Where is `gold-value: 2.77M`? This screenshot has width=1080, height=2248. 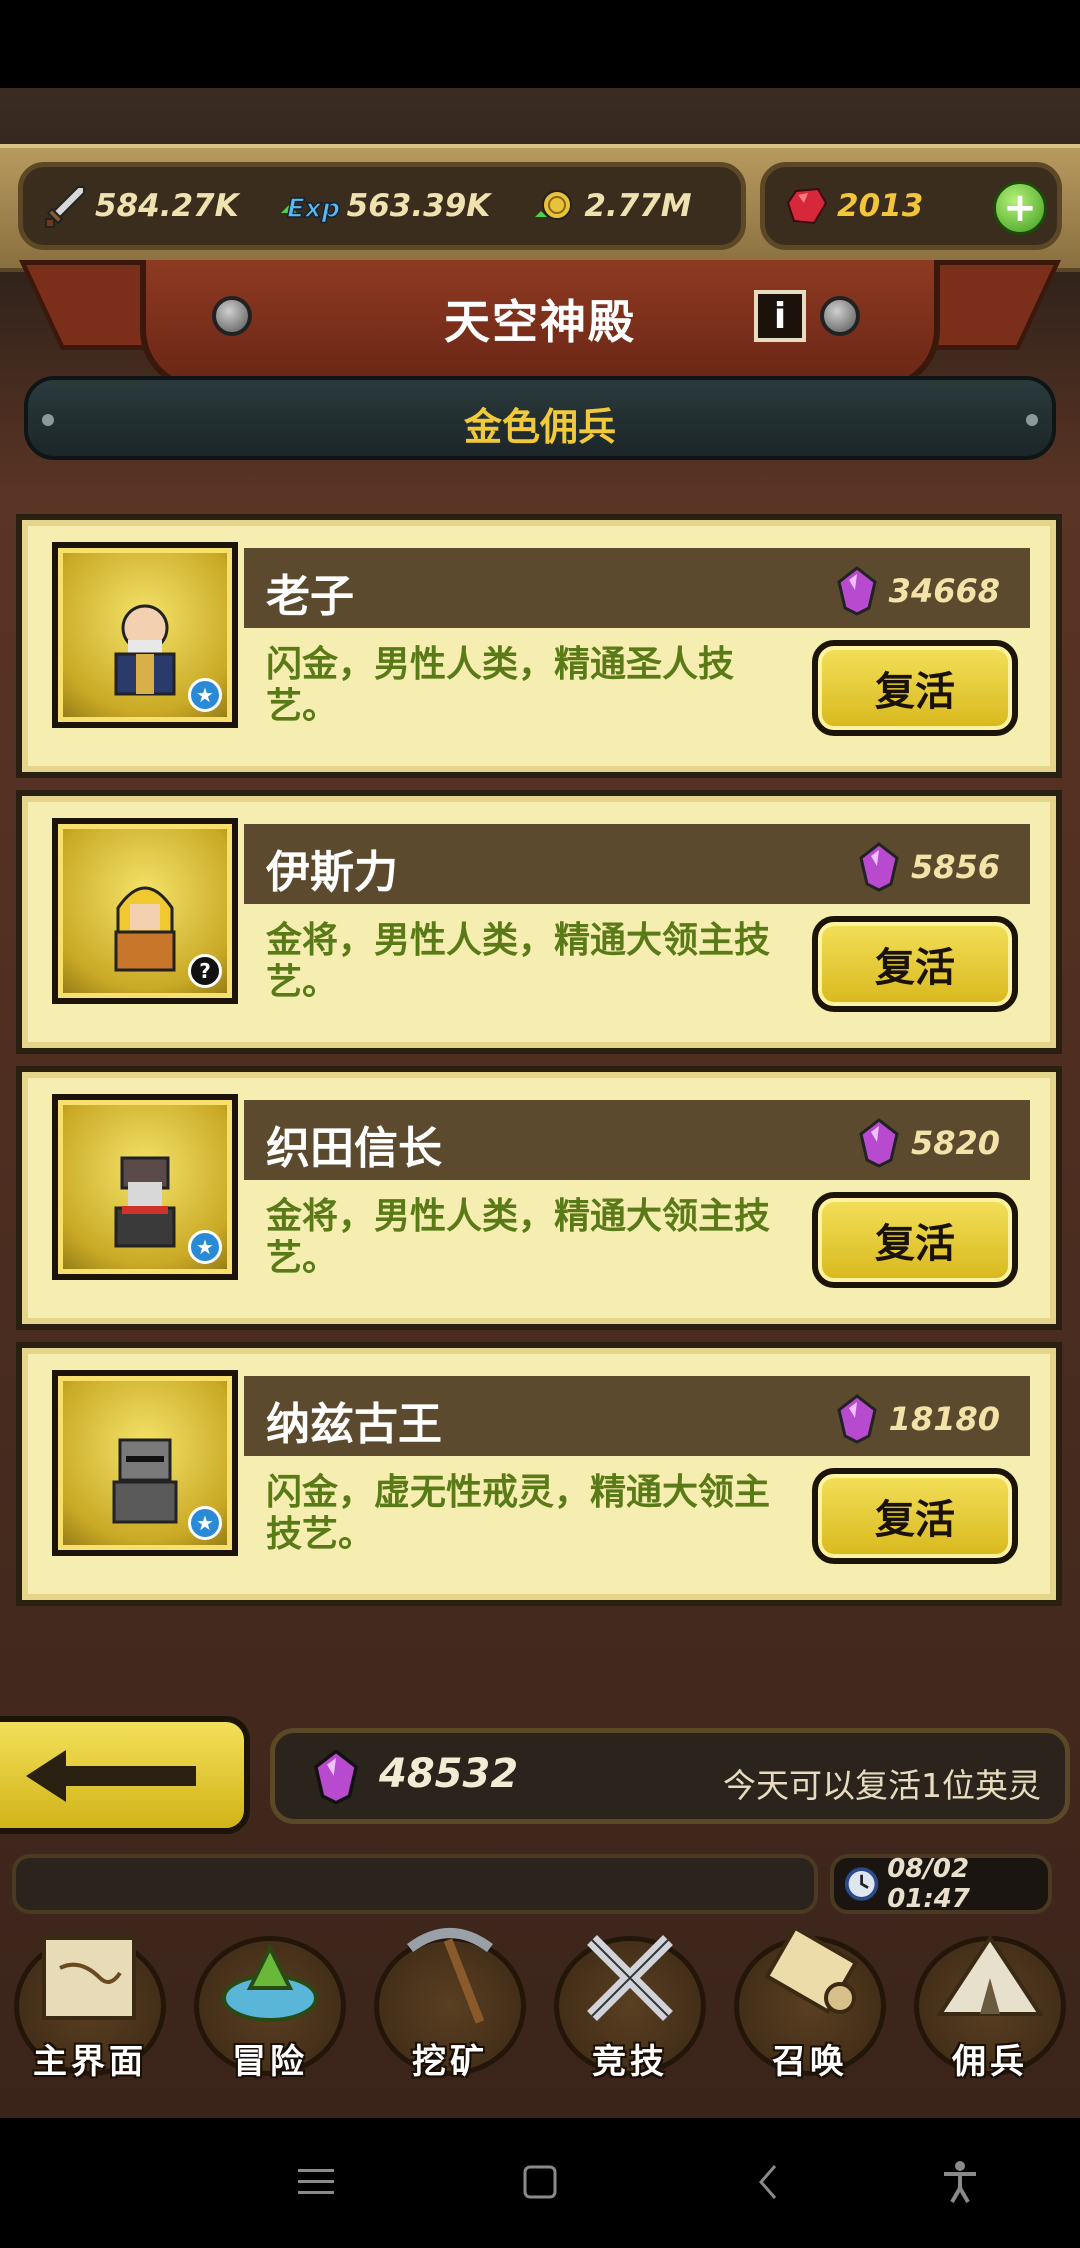
gold-value: 2.77M is located at coordinates (638, 206).